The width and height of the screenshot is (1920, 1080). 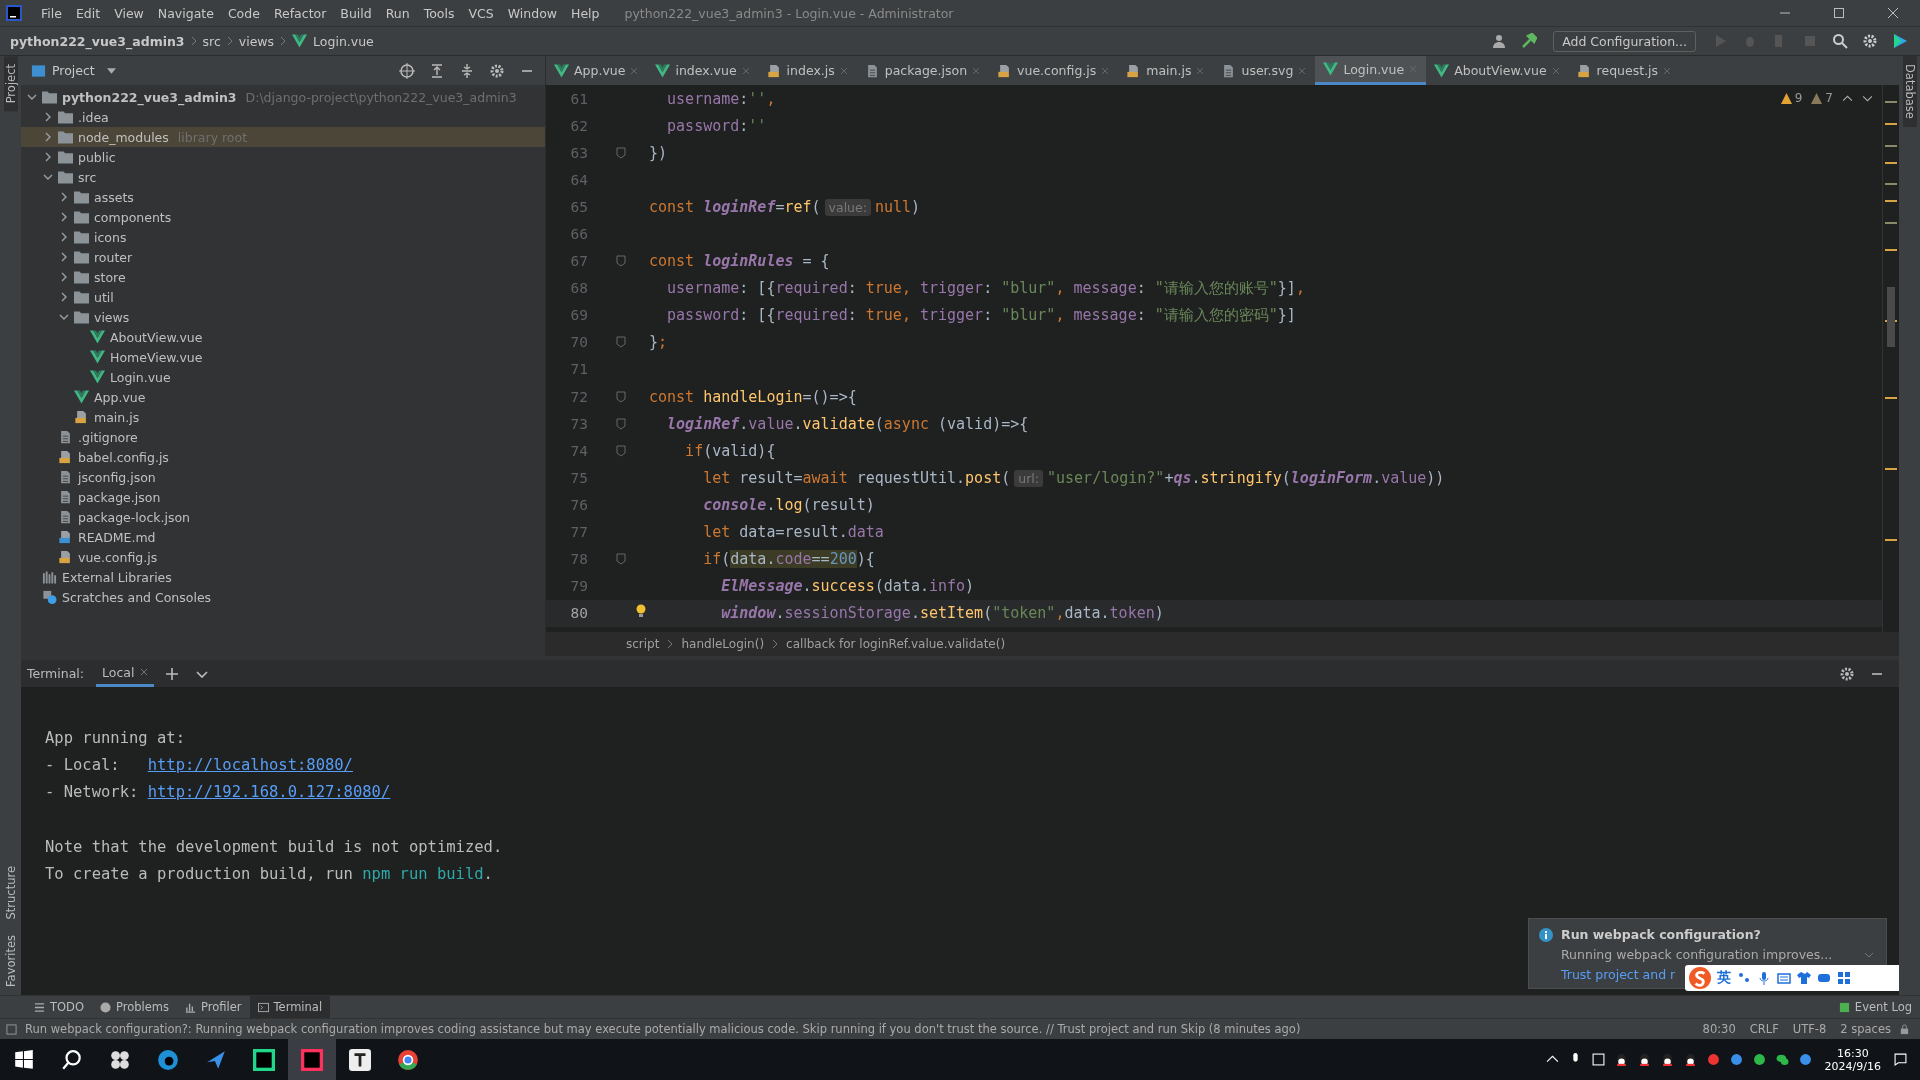 What do you see at coordinates (597, 70) in the screenshot?
I see `editor-tab: App.vue` at bounding box center [597, 70].